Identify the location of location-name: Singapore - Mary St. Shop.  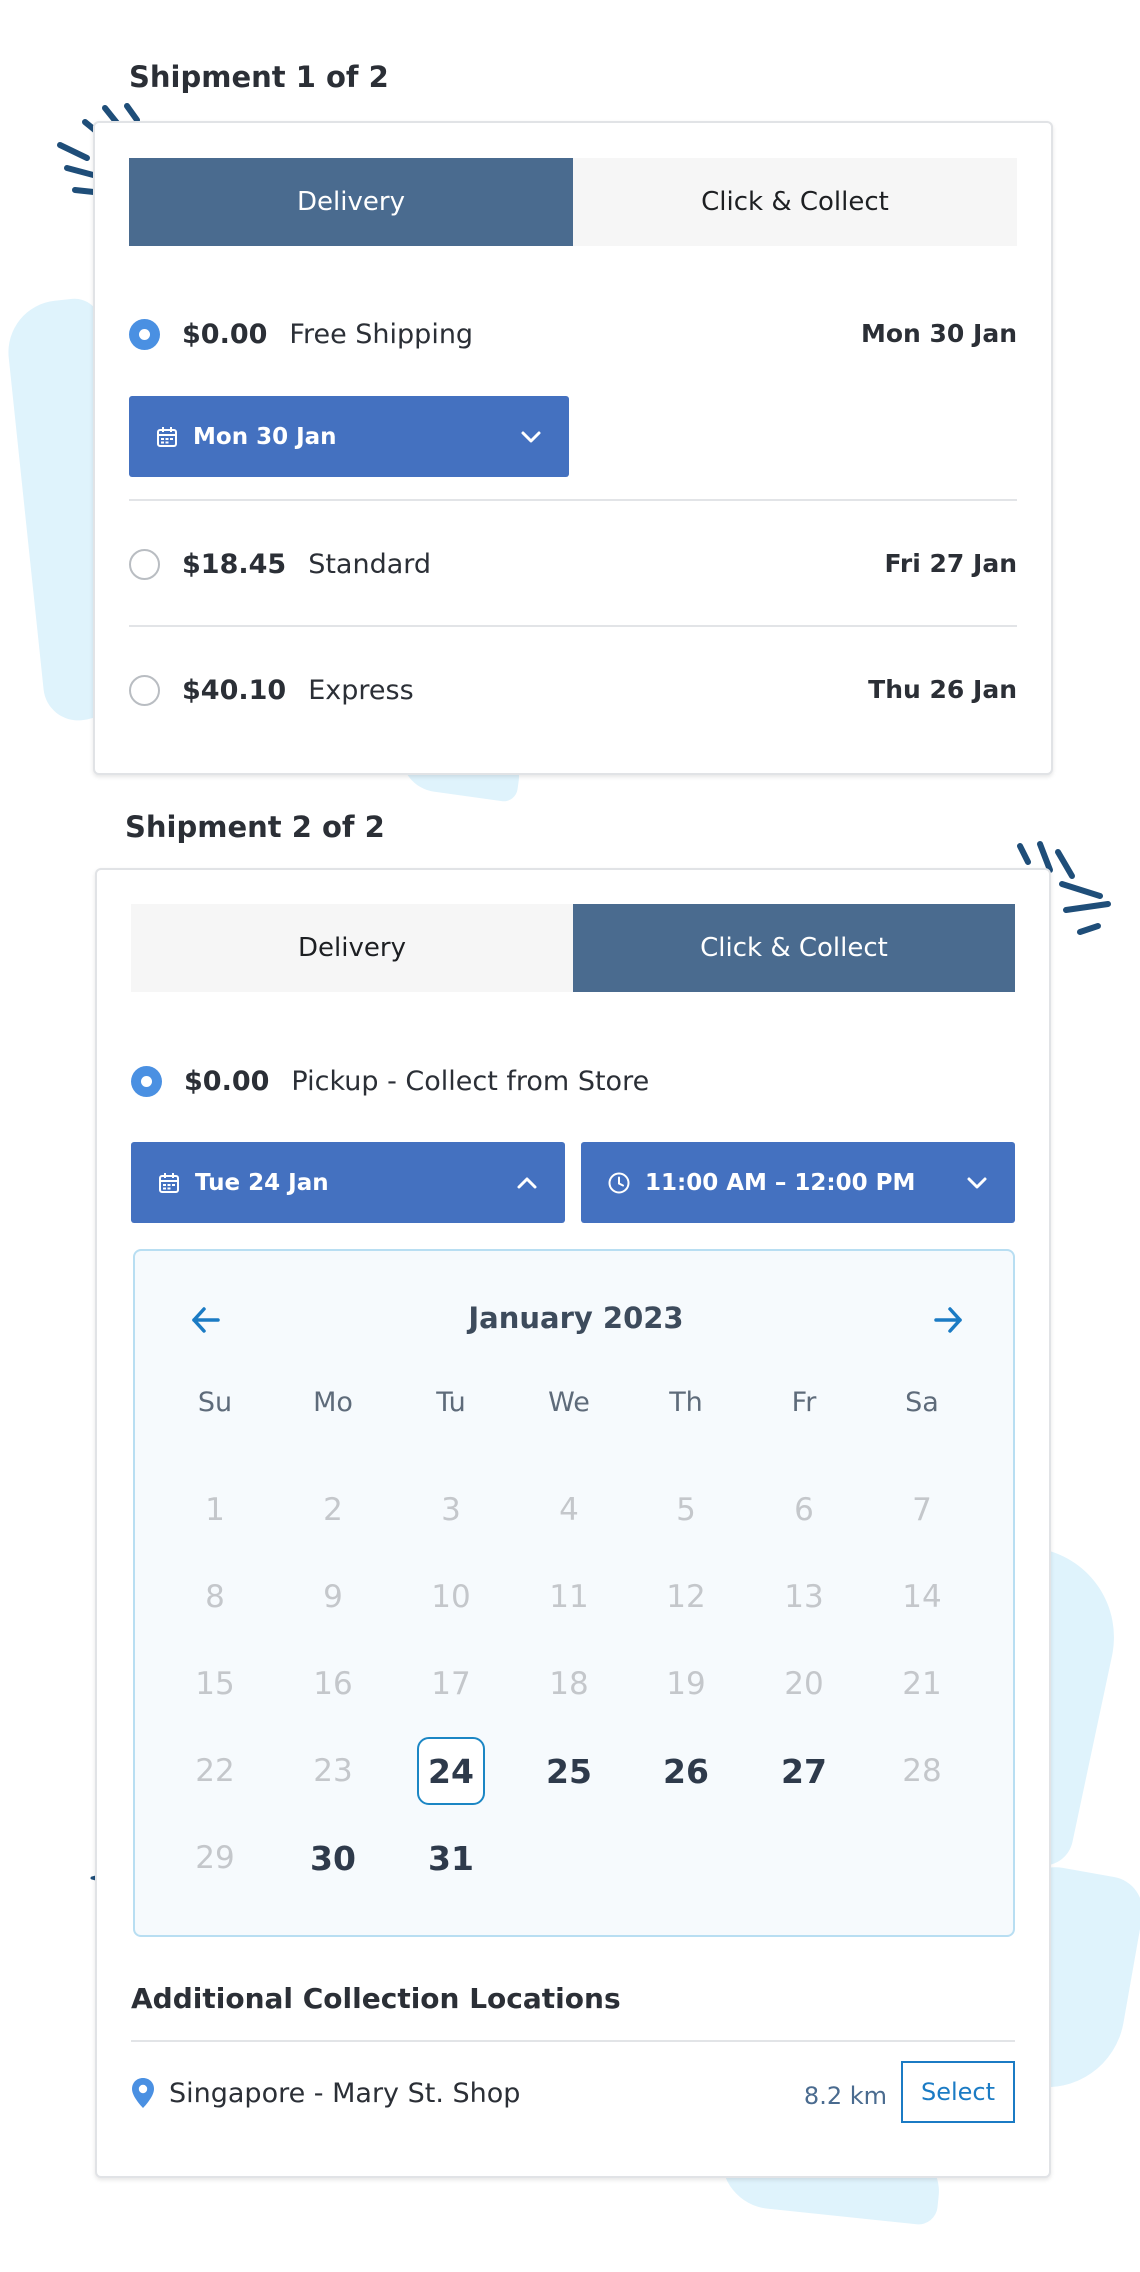
(345, 2093).